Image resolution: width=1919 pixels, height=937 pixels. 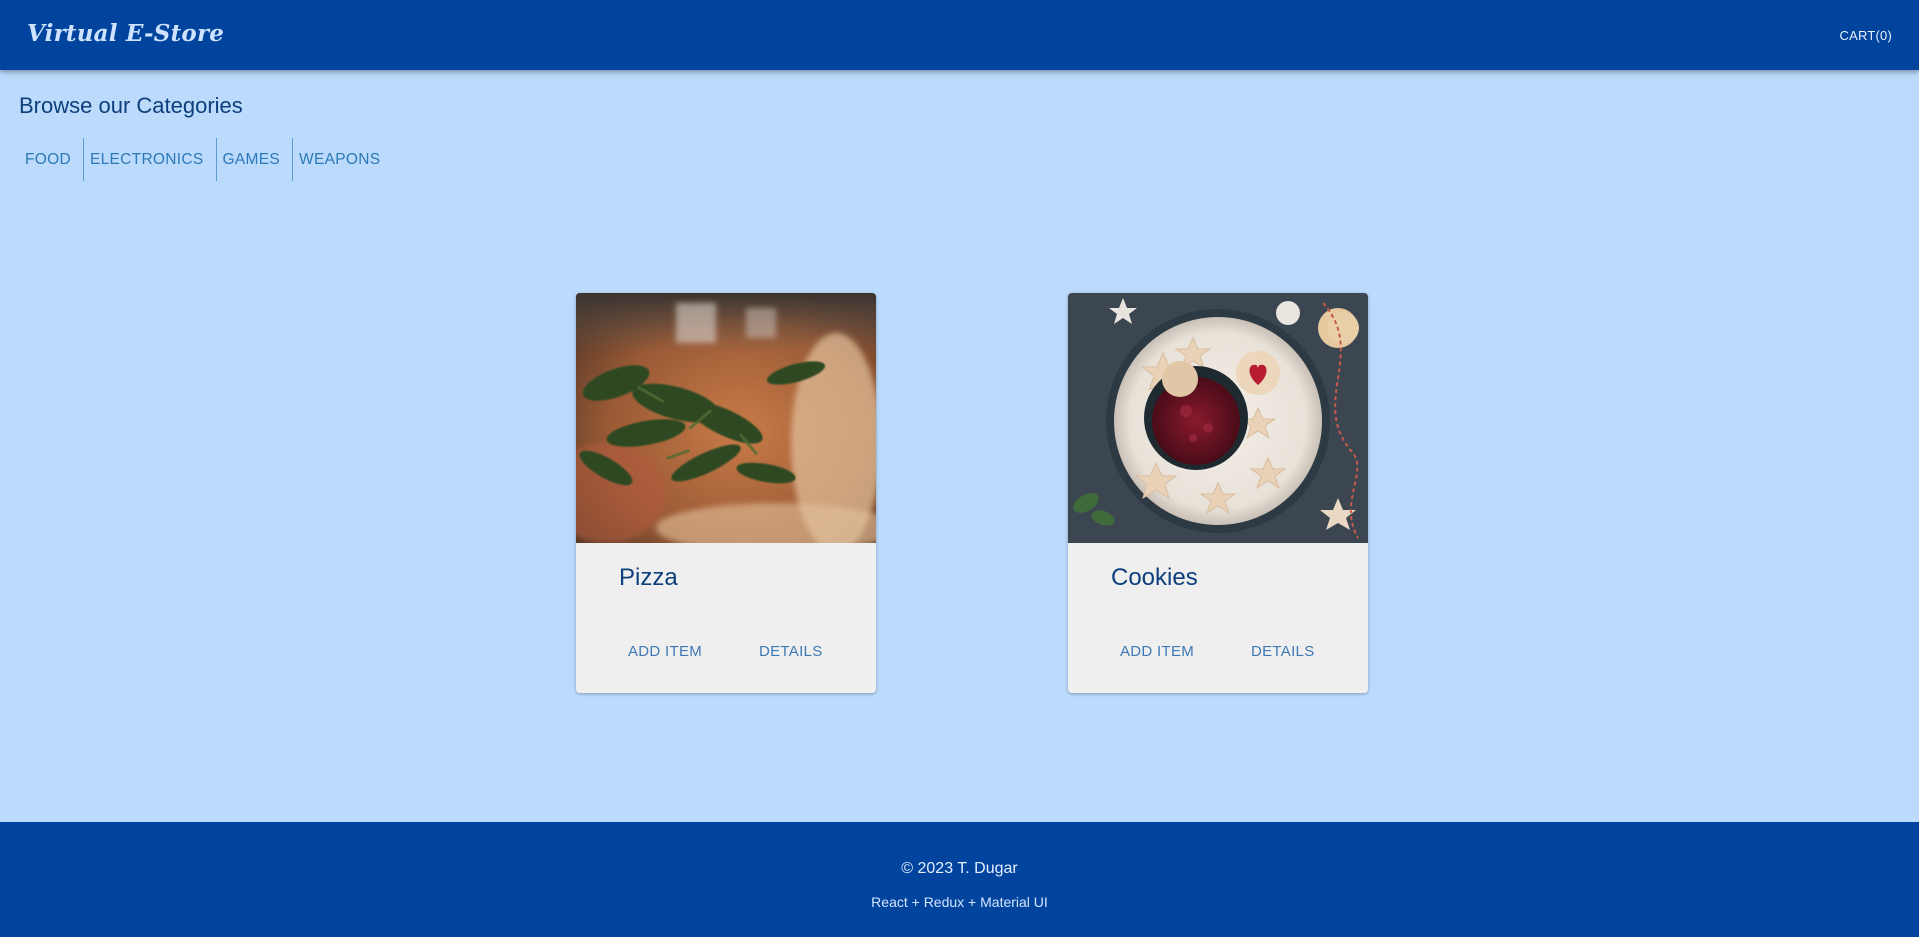 I want to click on category-food-button: FOOD, so click(x=51, y=159).